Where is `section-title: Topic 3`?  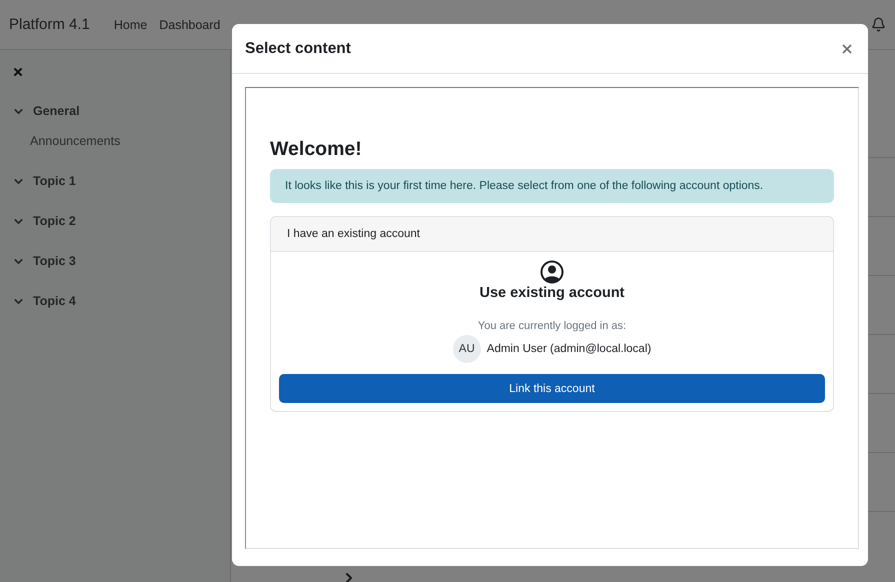 section-title: Topic 3 is located at coordinates (54, 261).